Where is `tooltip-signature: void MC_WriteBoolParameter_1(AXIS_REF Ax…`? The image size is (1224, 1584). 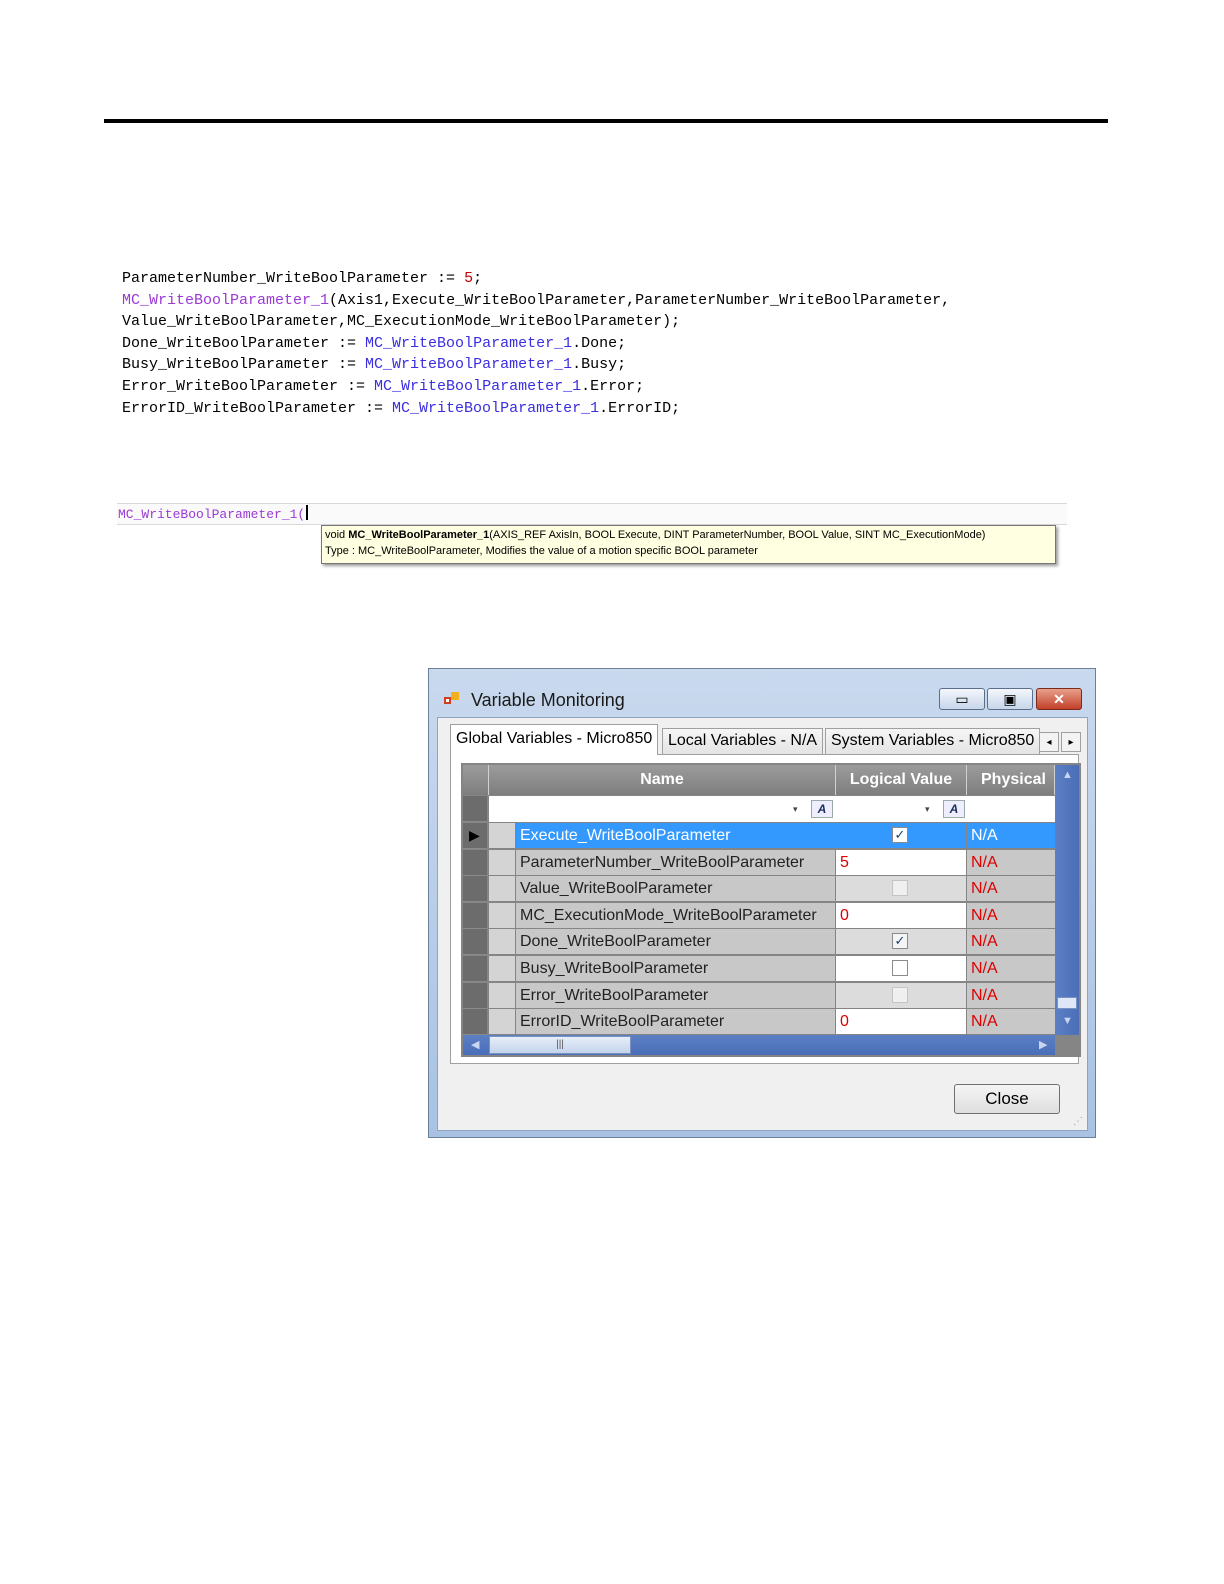
tooltip-signature: void MC_WriteBoolParameter_1(AXIS_REF Ax… is located at coordinates (655, 535).